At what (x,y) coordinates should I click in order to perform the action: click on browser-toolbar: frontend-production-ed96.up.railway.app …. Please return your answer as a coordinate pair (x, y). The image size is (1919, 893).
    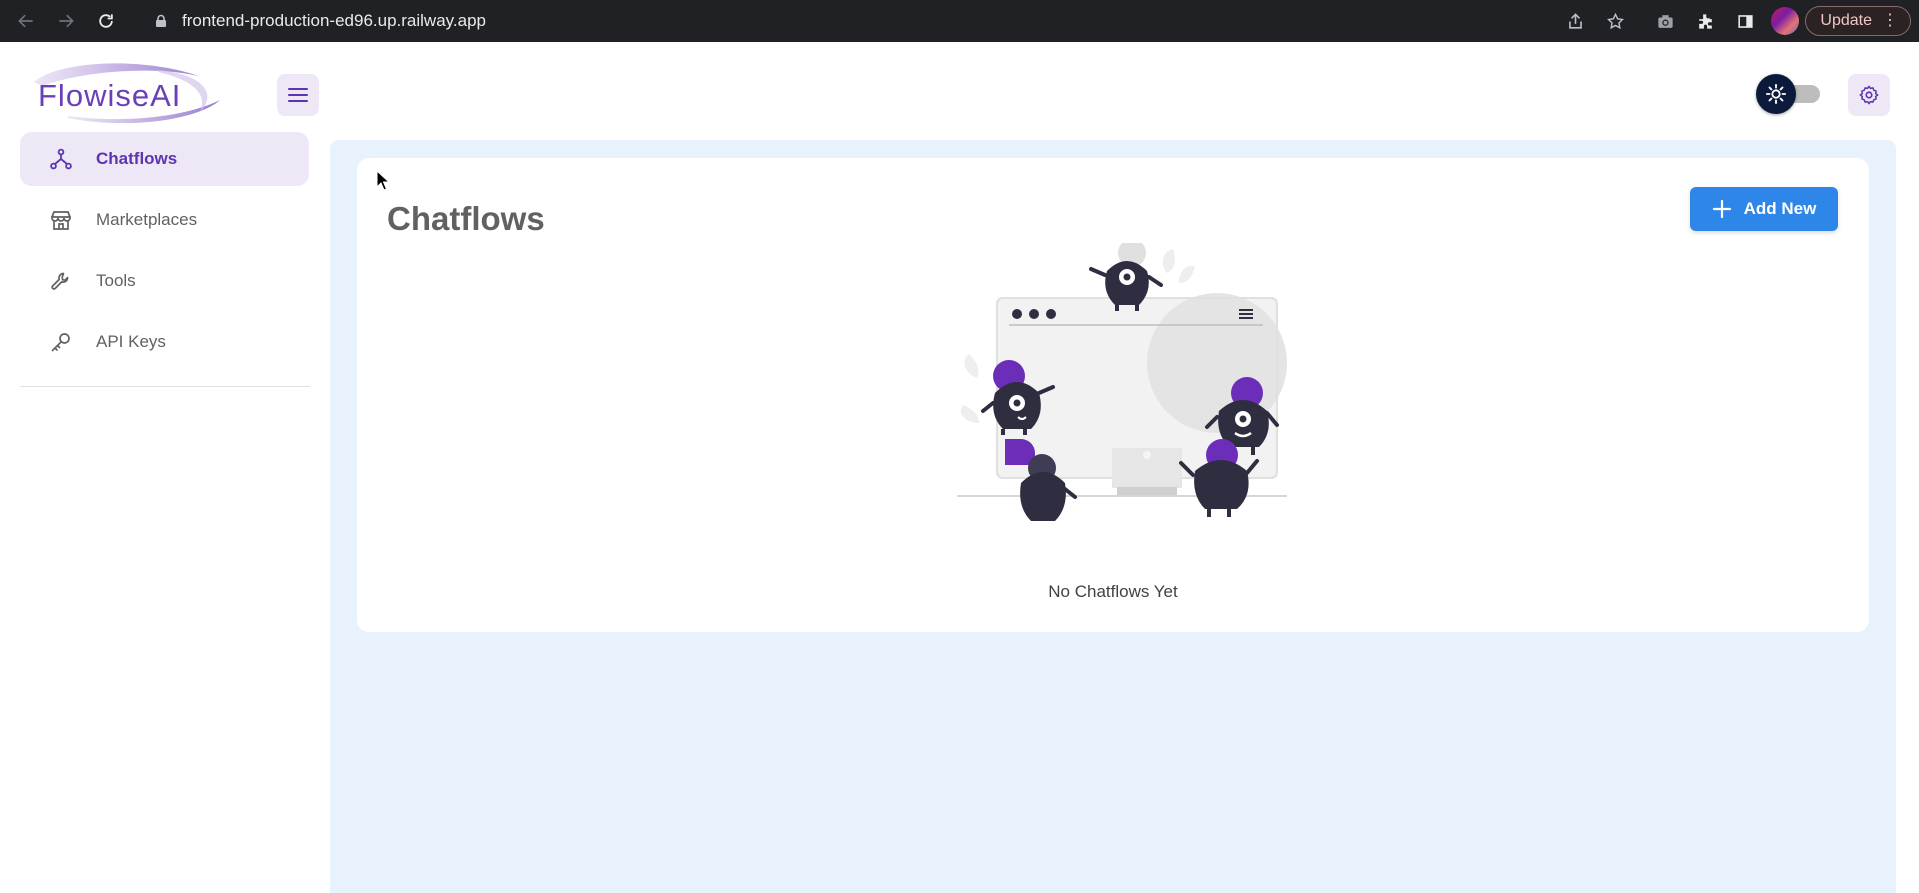
    Looking at the image, I should click on (959, 21).